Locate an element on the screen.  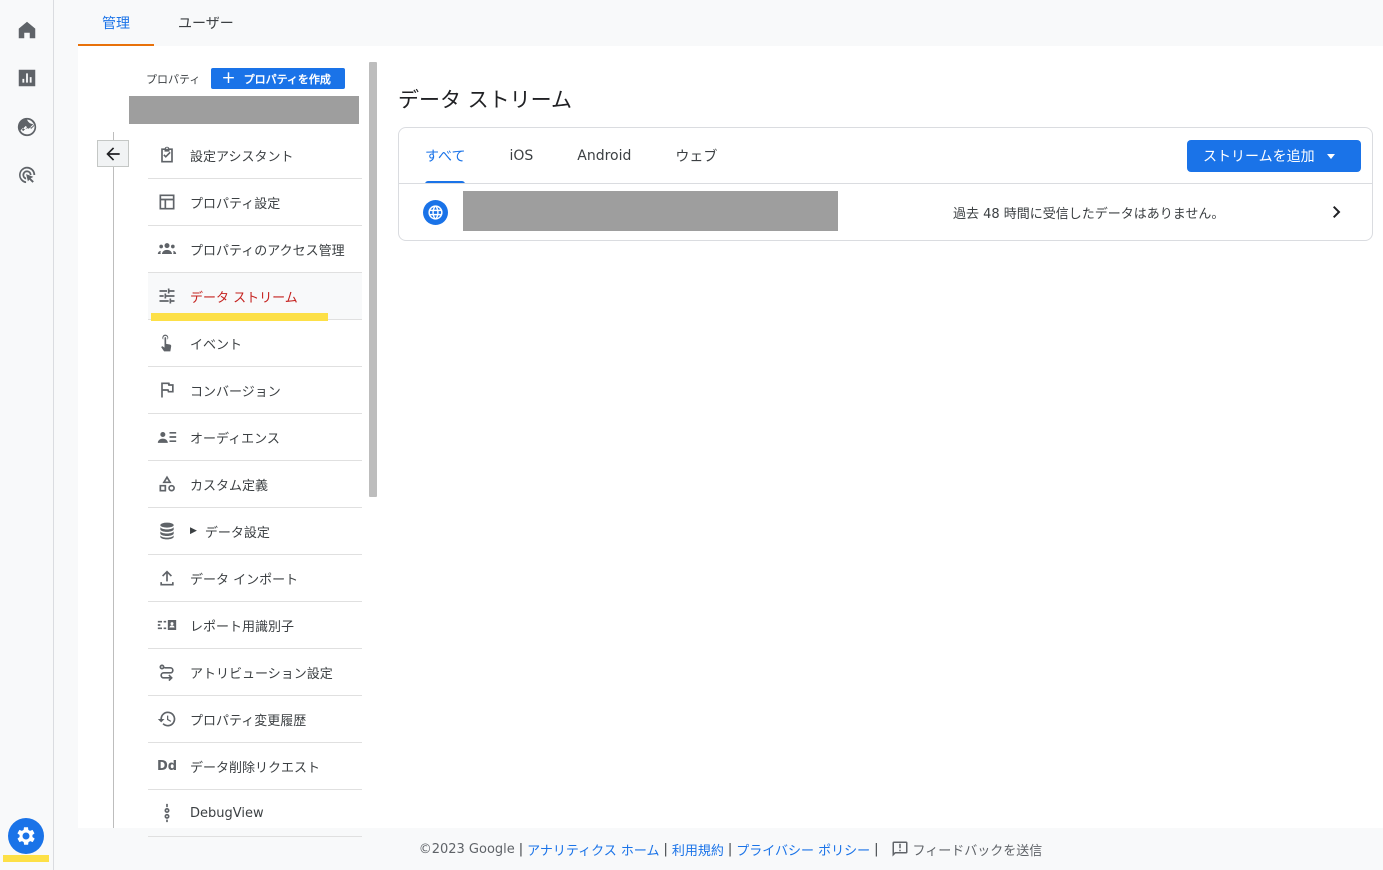
add-stream-button: ストリームを追加 is located at coordinates (1274, 156).